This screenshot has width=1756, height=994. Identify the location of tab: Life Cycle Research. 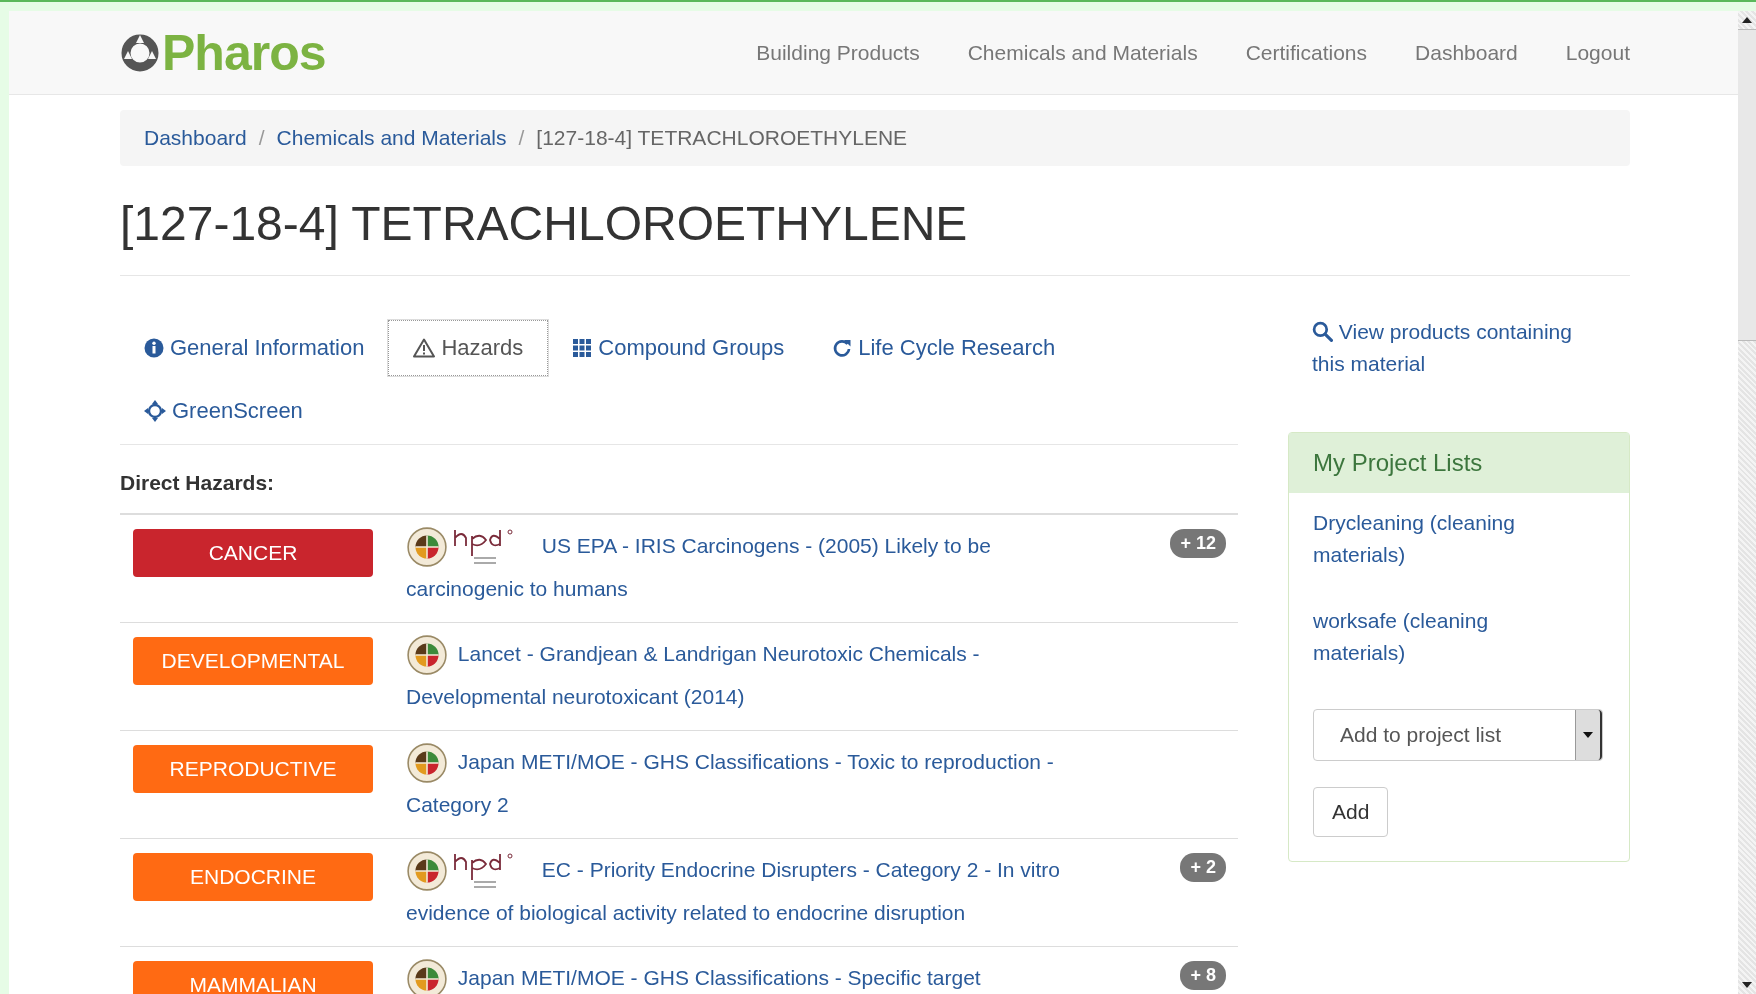
(944, 348).